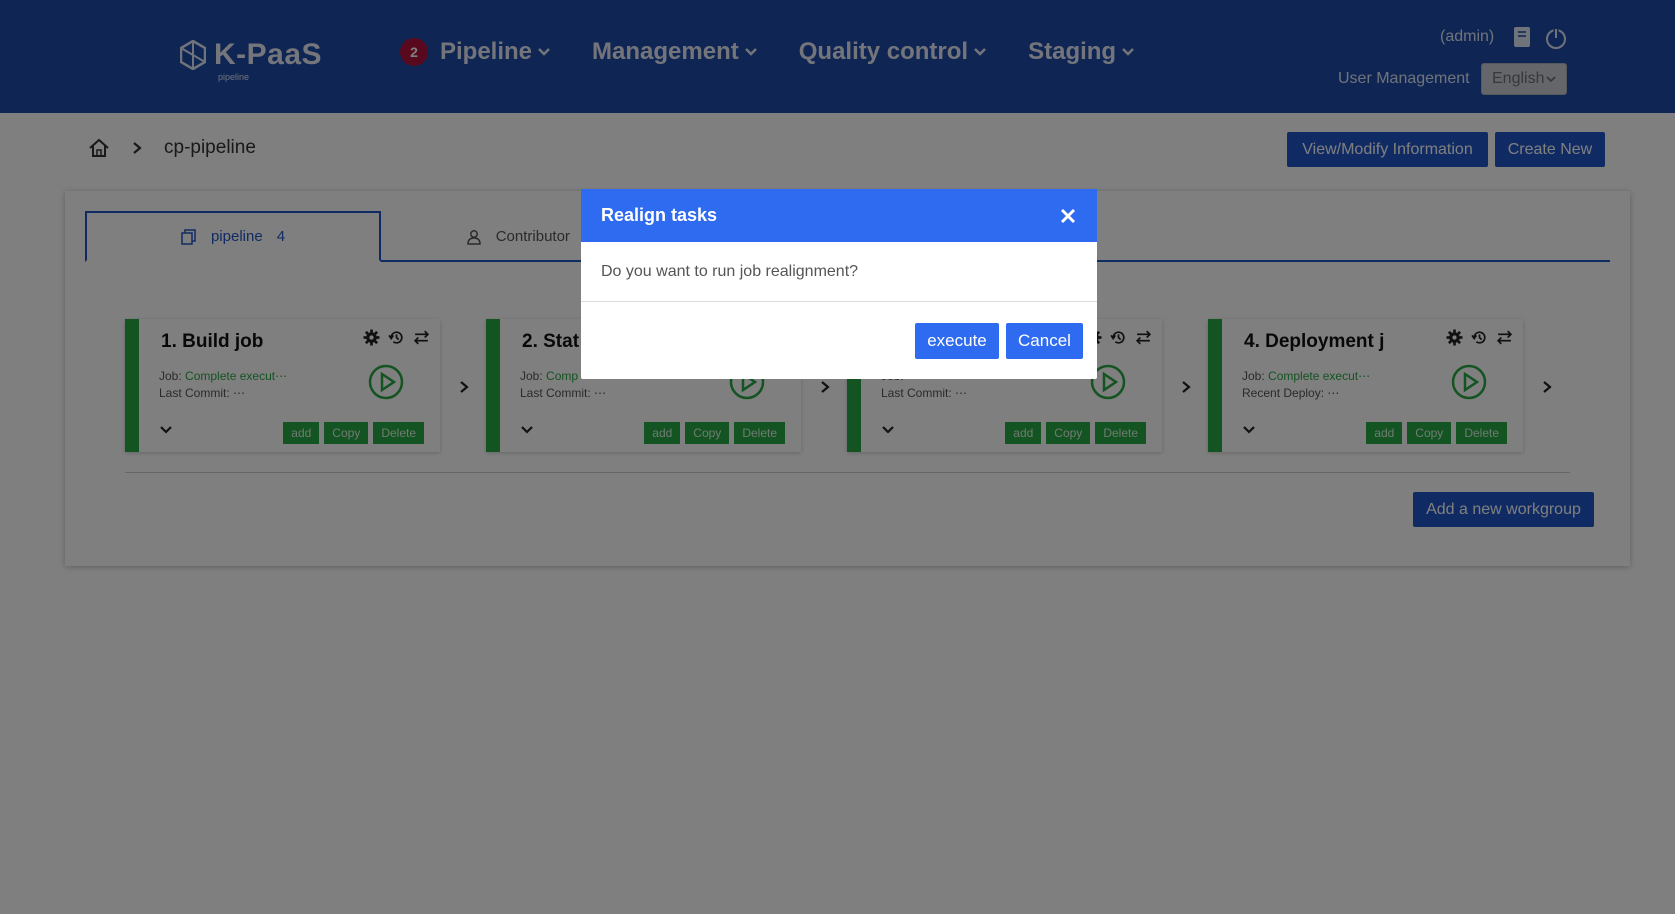  What do you see at coordinates (659, 215) in the screenshot?
I see `dialog-title: Realign tasks` at bounding box center [659, 215].